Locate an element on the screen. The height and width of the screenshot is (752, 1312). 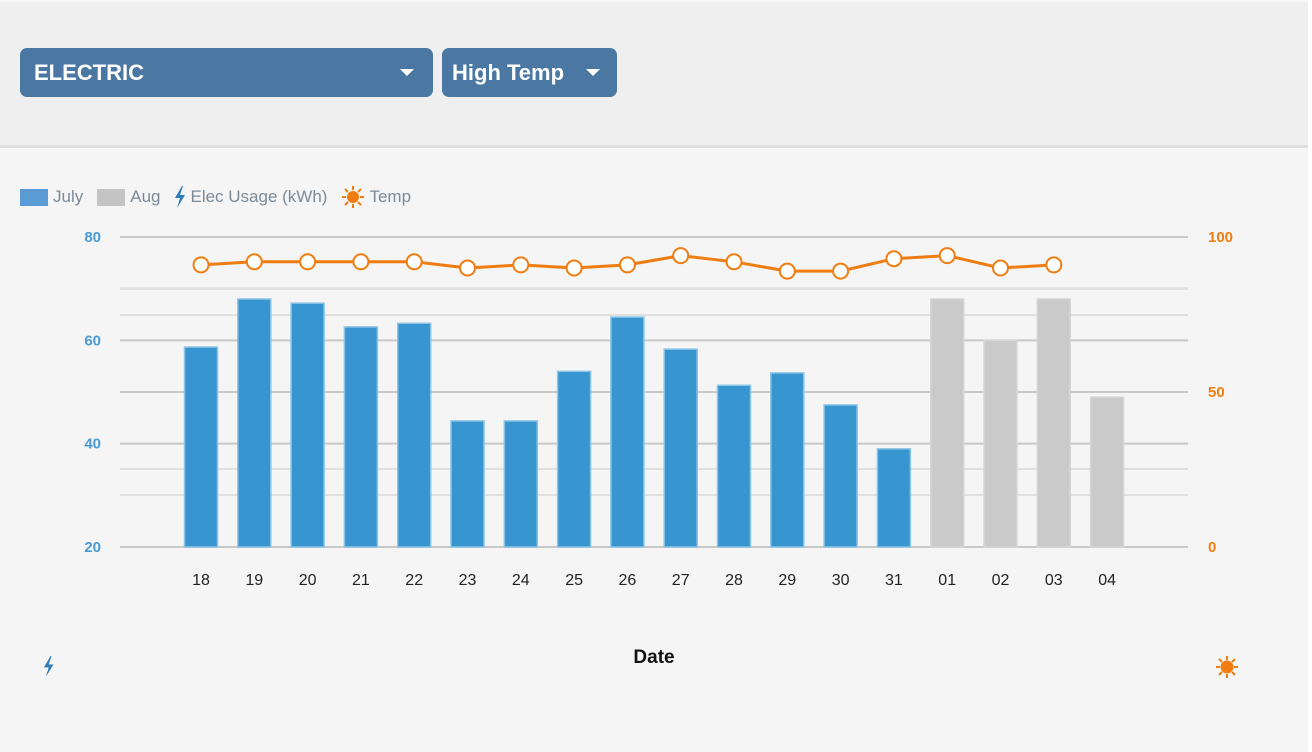
left-tick-label: 20 is located at coordinates (92, 547).